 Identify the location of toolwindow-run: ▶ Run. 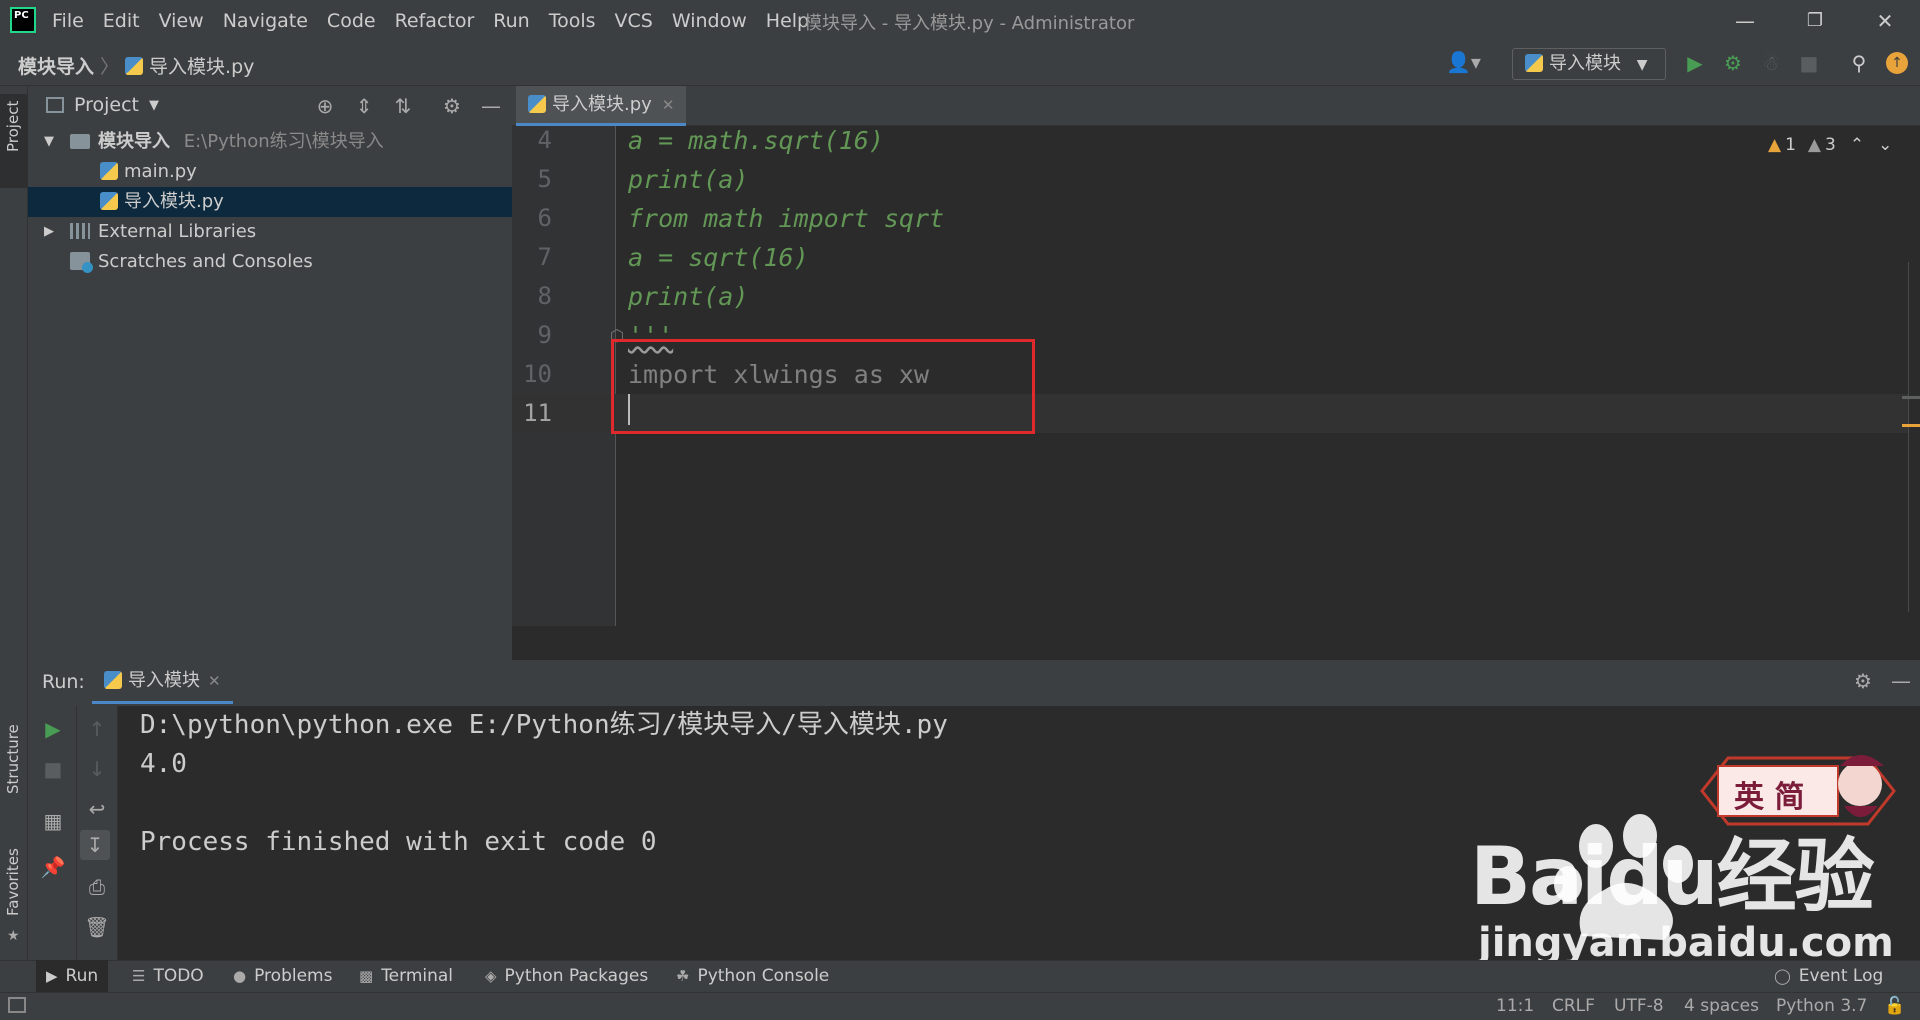
(72, 976).